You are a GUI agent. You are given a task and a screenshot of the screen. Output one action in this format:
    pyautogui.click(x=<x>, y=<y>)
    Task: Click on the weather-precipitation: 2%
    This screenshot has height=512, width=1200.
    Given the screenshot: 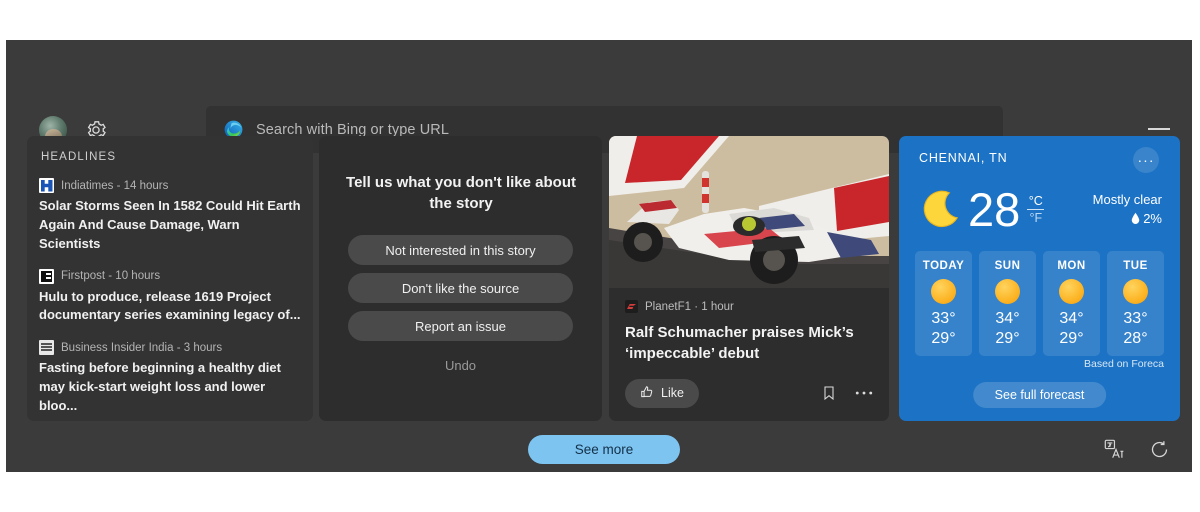 What is the action you would take?
    pyautogui.click(x=1127, y=218)
    